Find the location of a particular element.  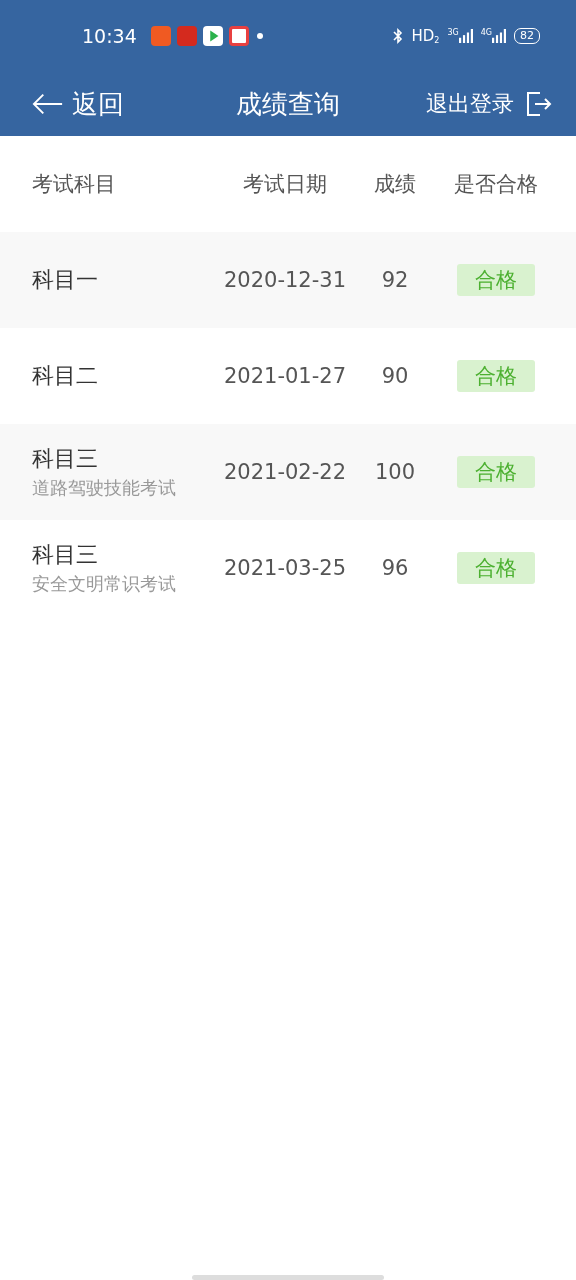

back-button: 返回 is located at coordinates (78, 104).